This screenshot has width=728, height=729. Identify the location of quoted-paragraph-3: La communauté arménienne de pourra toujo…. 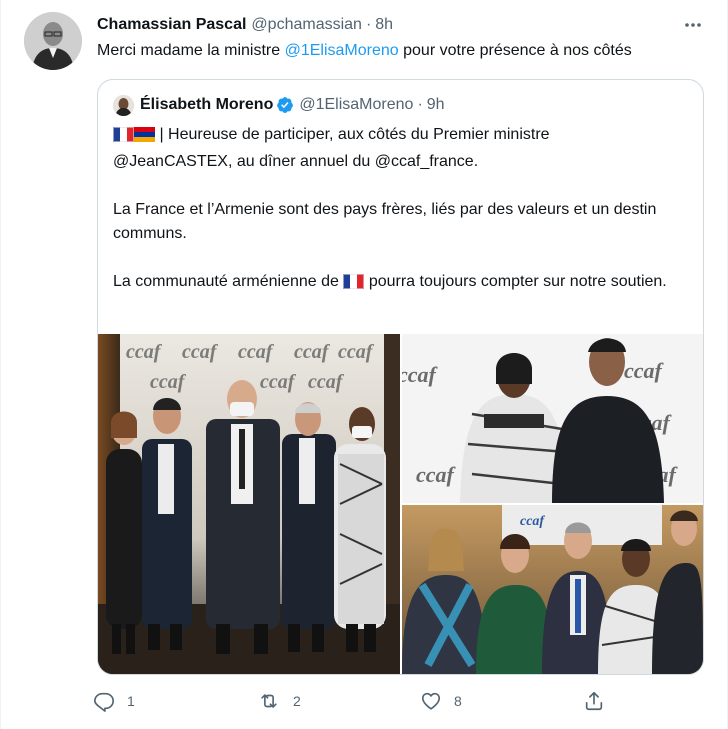
(403, 283).